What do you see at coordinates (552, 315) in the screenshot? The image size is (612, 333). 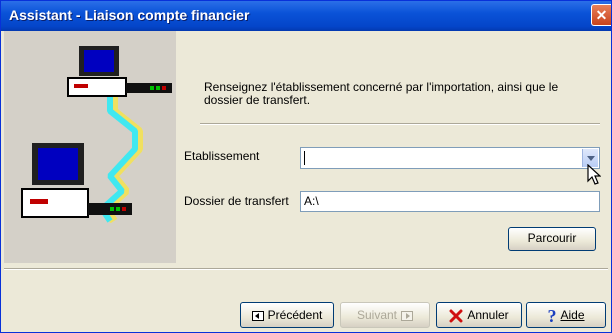 I see `help-question-icon: ?` at bounding box center [552, 315].